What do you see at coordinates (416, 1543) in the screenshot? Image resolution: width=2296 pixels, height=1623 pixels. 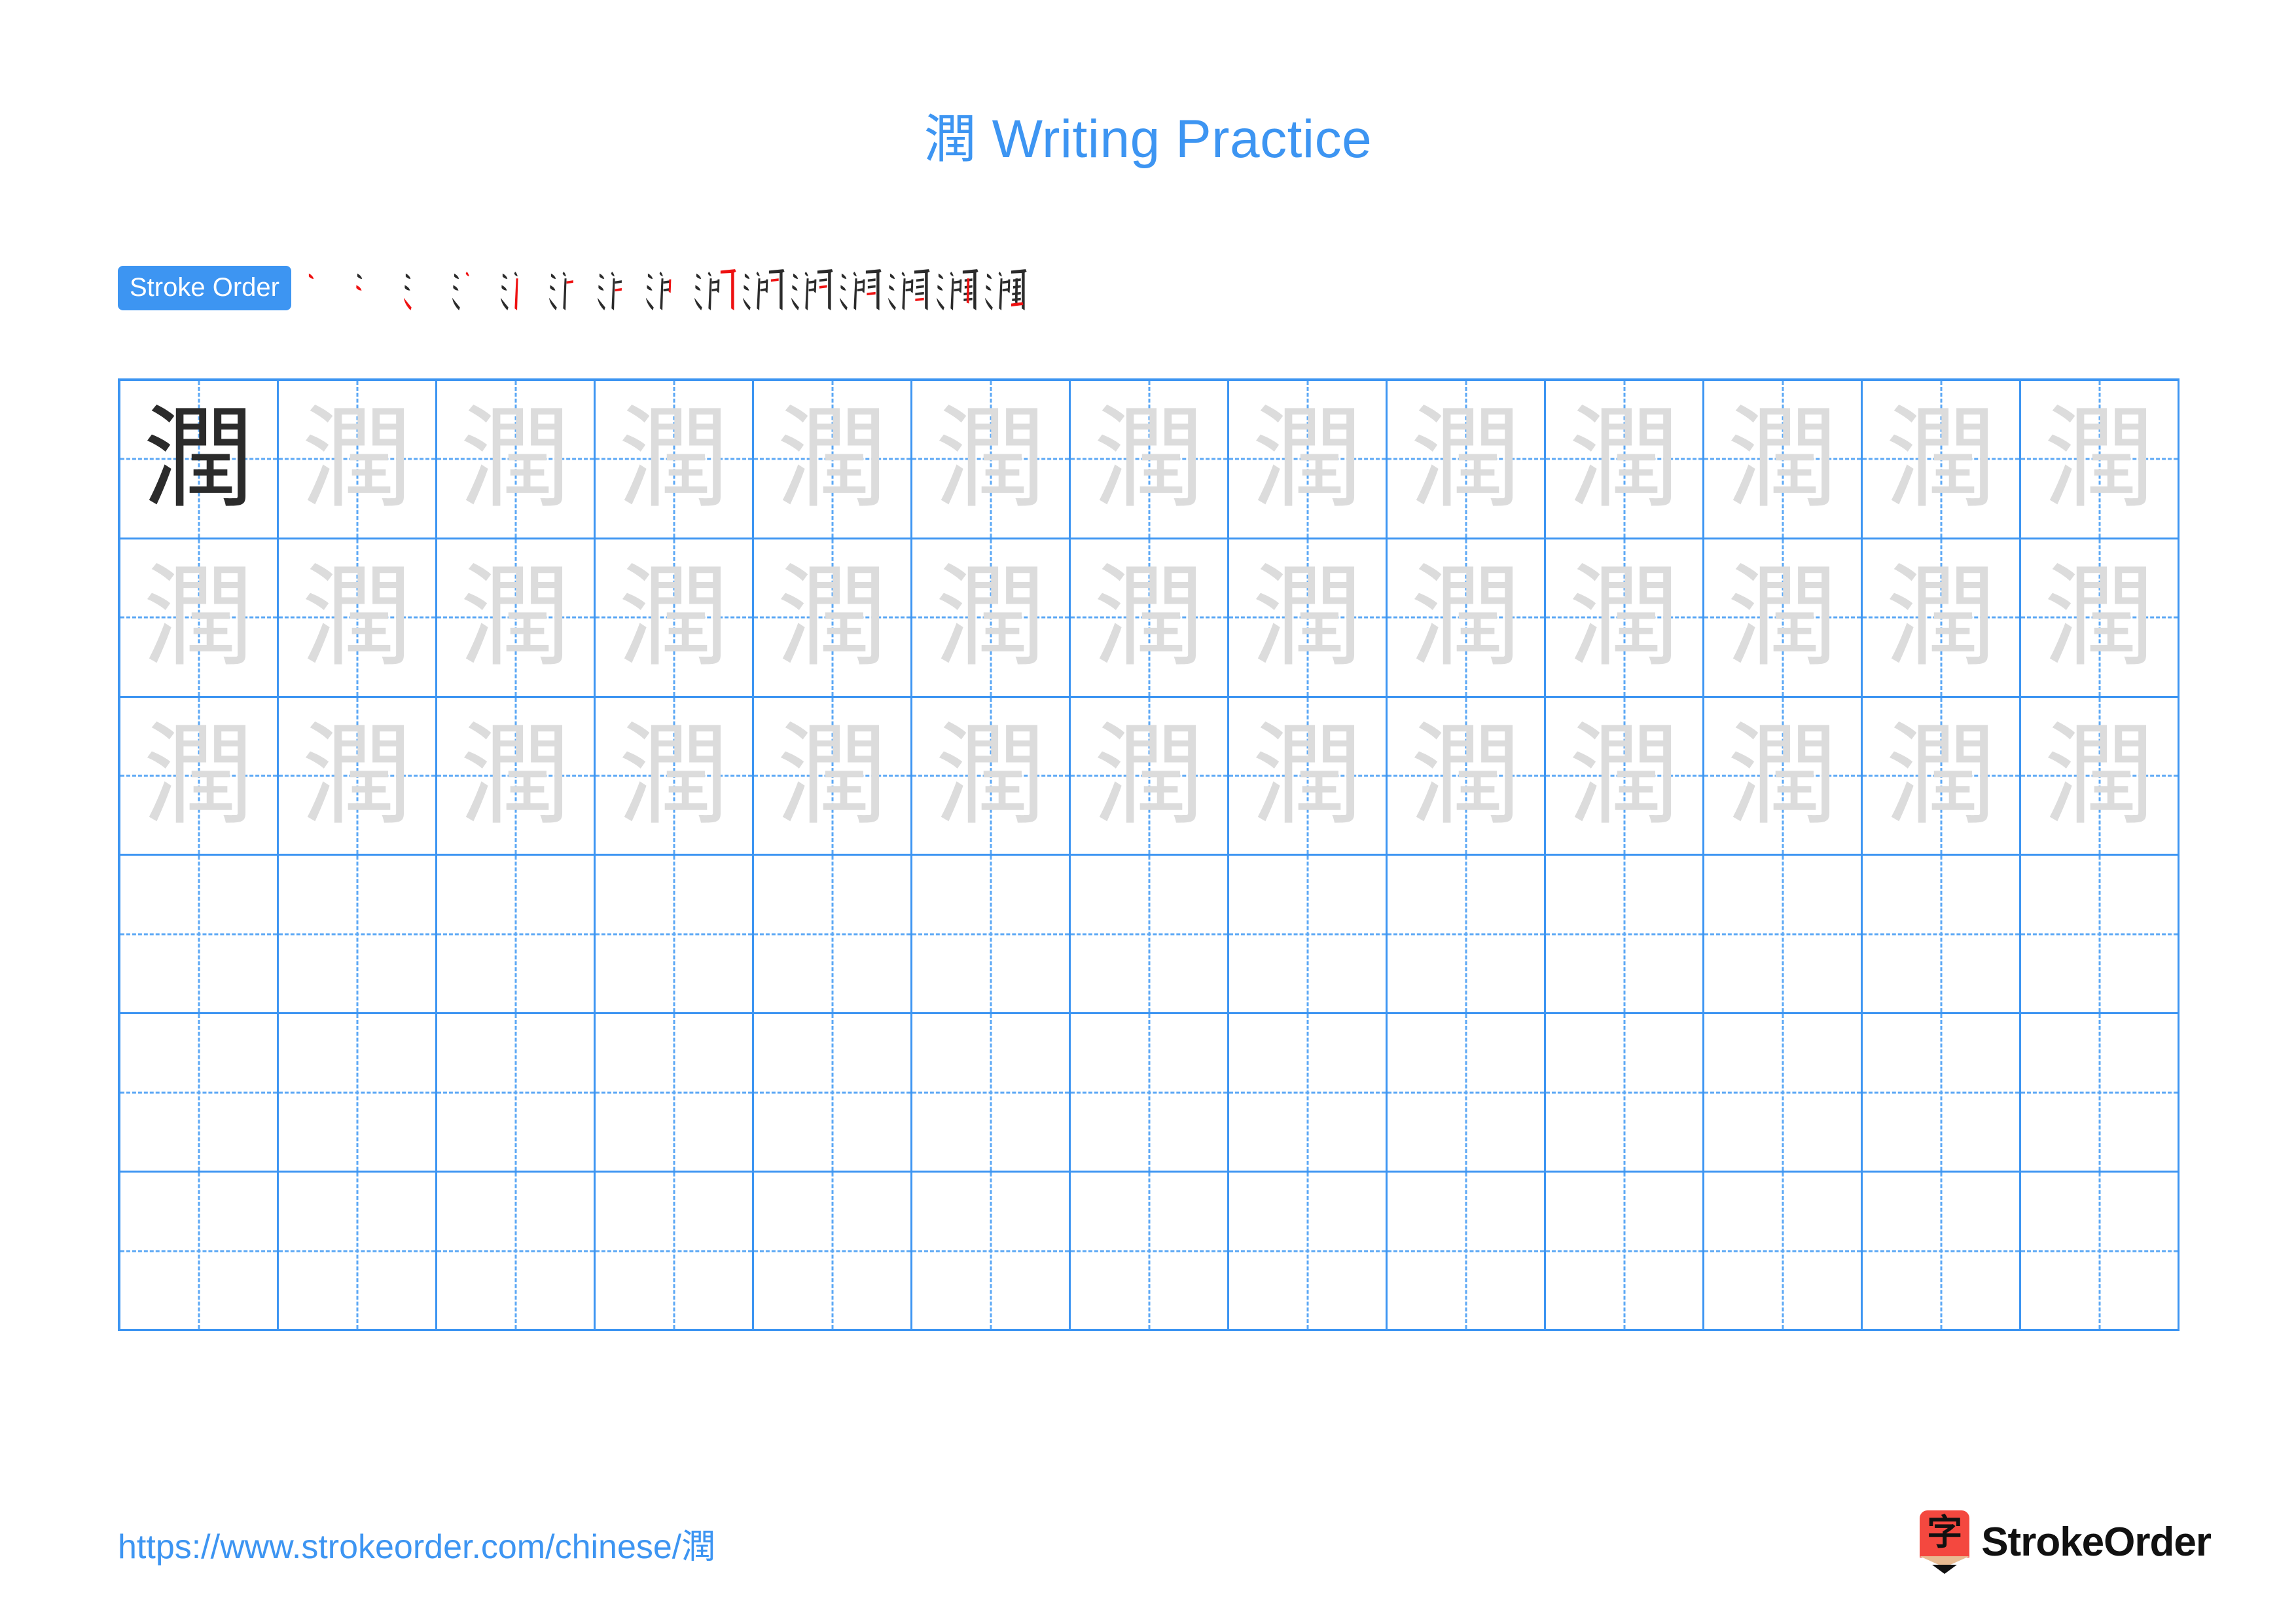 I see `source-url: https://www.strokeorder.com/chinese/潤` at bounding box center [416, 1543].